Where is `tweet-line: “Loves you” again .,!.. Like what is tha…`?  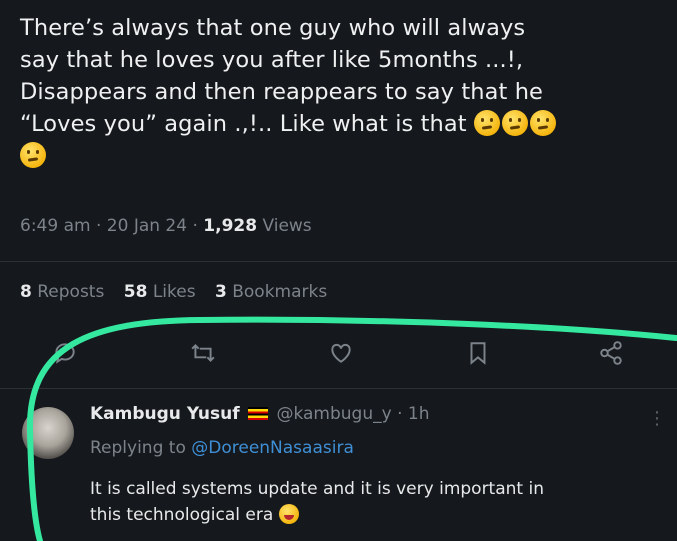
tweet-line: “Loves you” again .,!.. Like what is tha… is located at coordinates (340, 124).